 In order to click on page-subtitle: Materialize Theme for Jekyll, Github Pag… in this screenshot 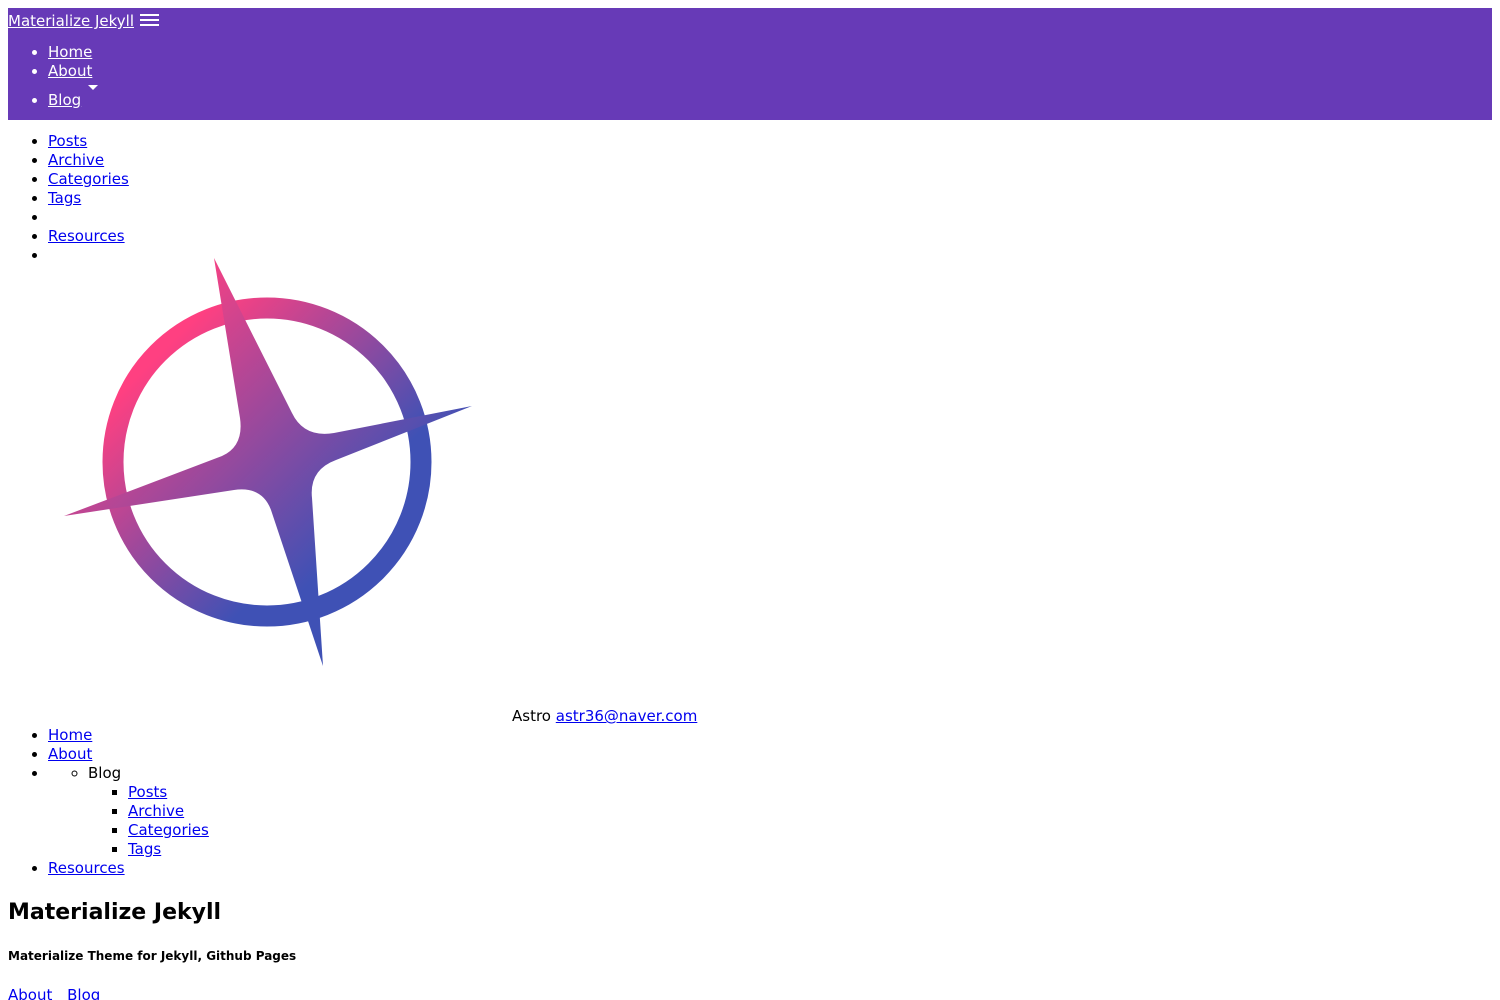, I will do `click(152, 956)`.